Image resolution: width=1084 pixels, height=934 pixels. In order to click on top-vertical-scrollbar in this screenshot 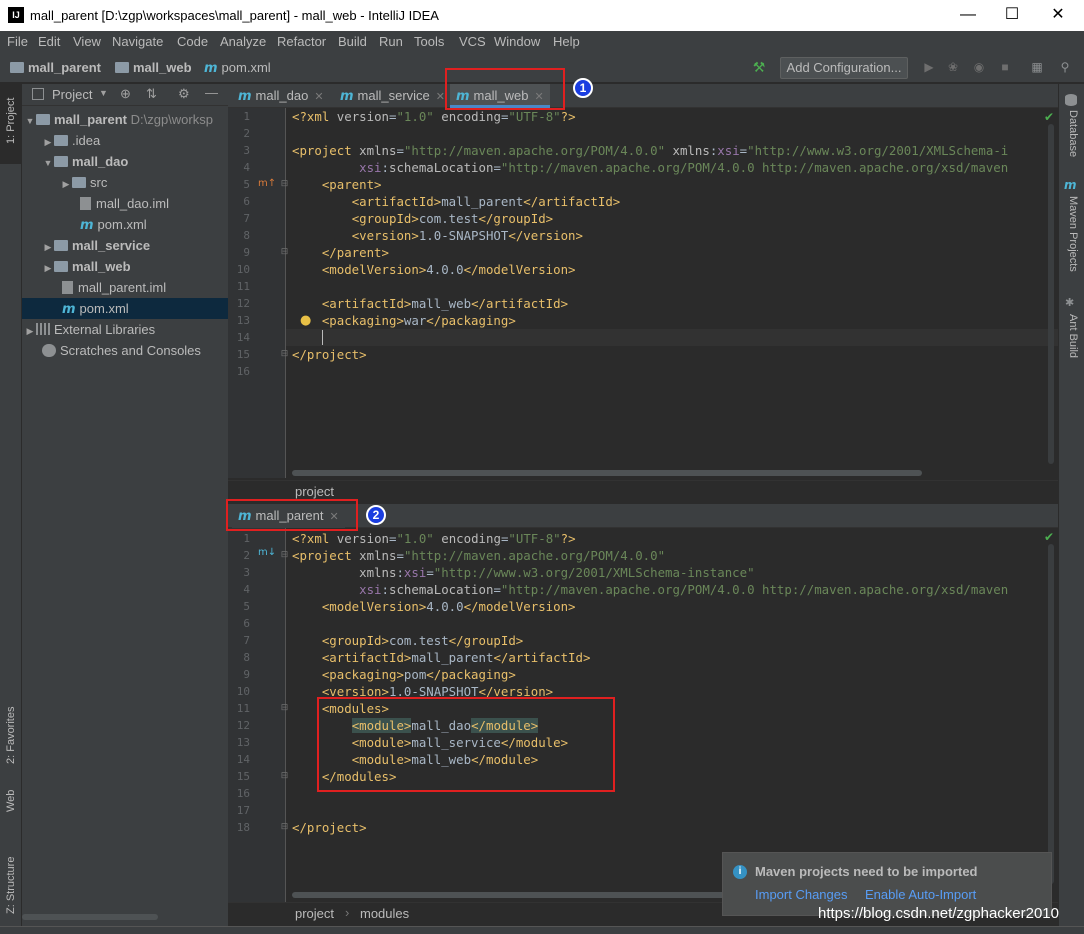, I will do `click(1051, 294)`.